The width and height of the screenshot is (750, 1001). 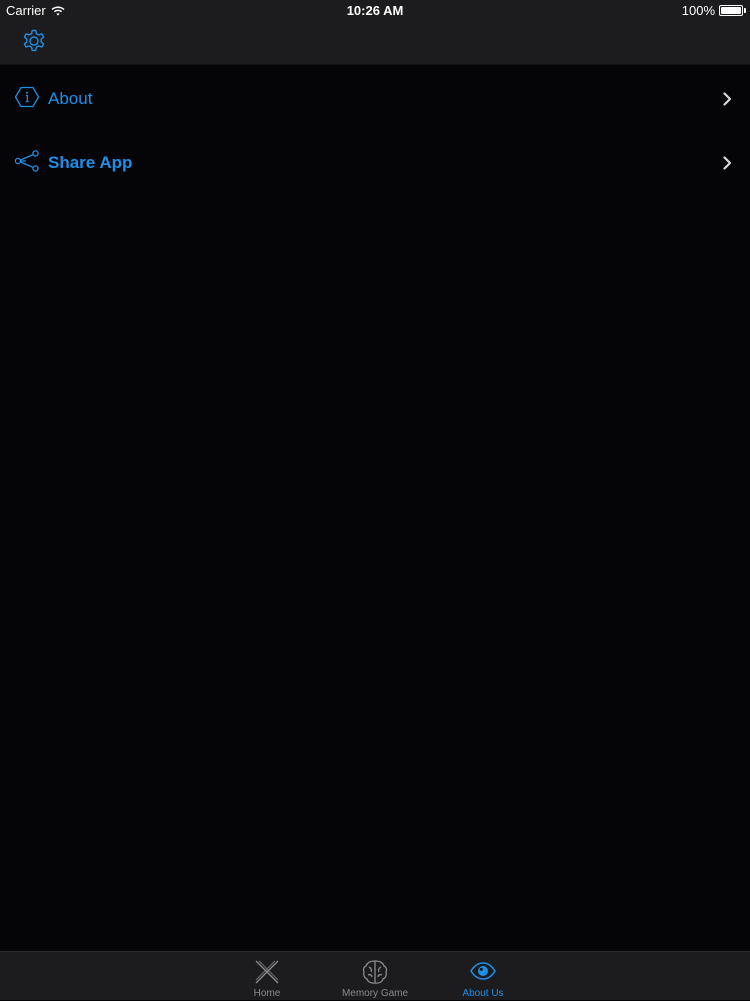 I want to click on share-app-row: Share App, so click(x=375, y=161).